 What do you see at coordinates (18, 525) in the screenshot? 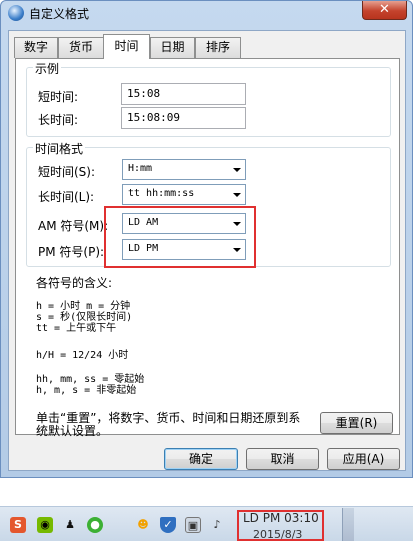
I see `sogou-icon: S` at bounding box center [18, 525].